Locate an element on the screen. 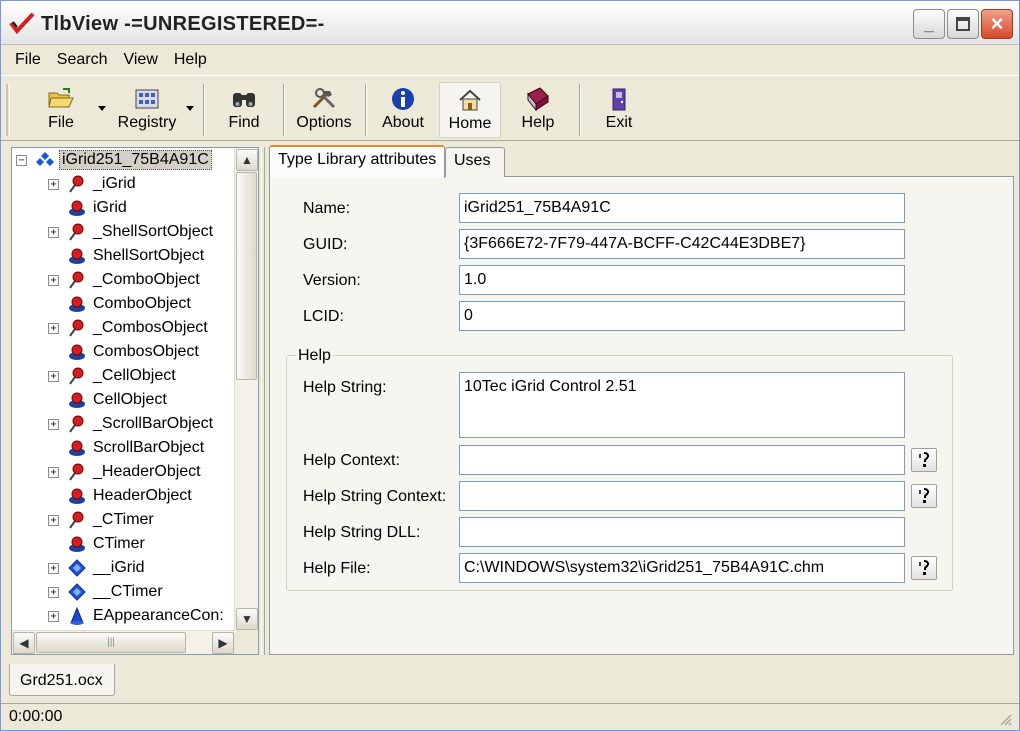 This screenshot has width=1020, height=731. typelib-icon is located at coordinates (45, 159).